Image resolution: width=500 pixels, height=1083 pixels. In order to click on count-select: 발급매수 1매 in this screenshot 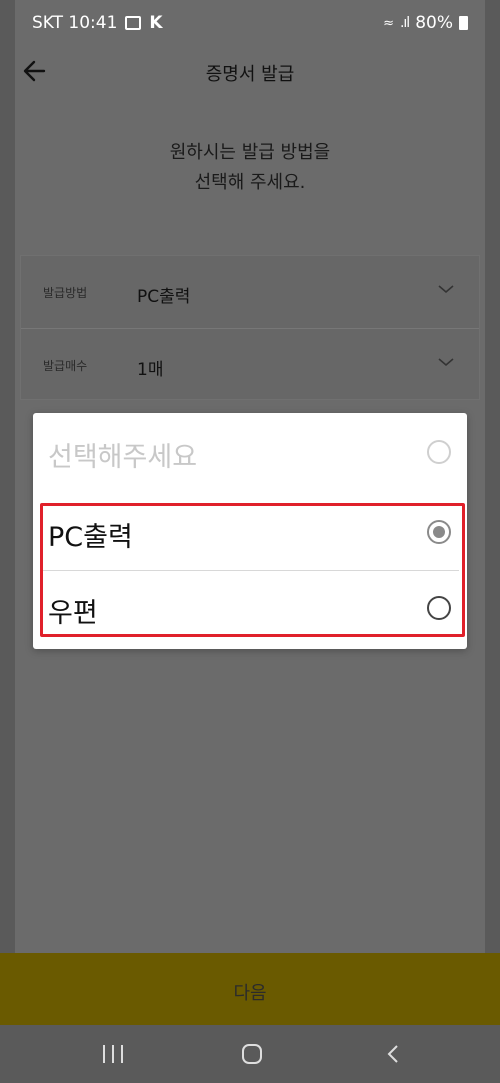, I will do `click(250, 364)`.